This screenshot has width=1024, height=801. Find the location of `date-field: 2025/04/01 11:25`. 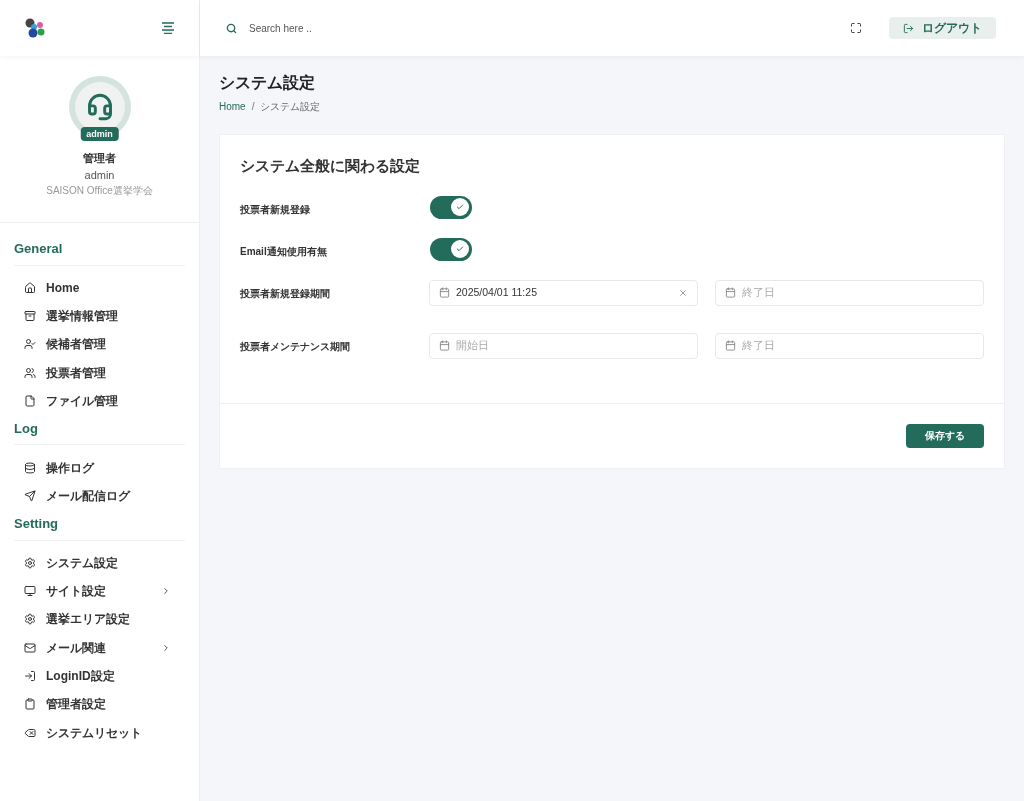

date-field: 2025/04/01 11:25 is located at coordinates (563, 292).